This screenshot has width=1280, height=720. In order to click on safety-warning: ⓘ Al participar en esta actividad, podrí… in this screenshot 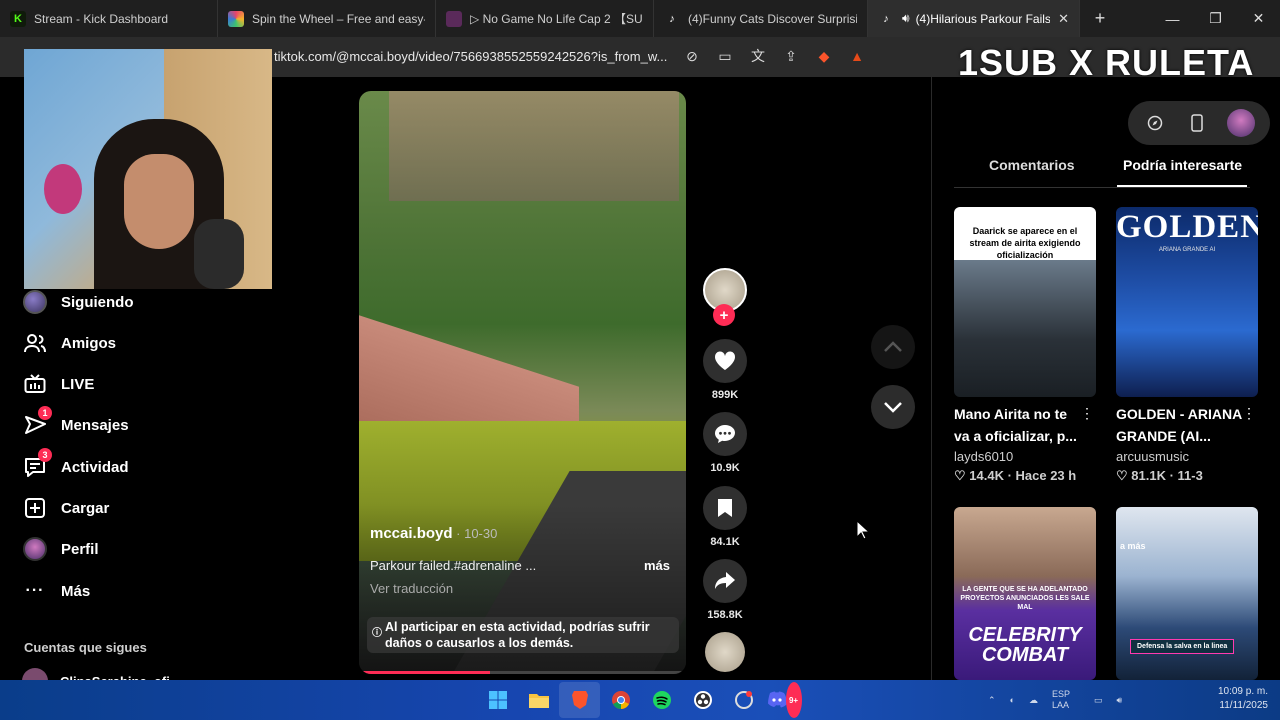, I will do `click(523, 635)`.